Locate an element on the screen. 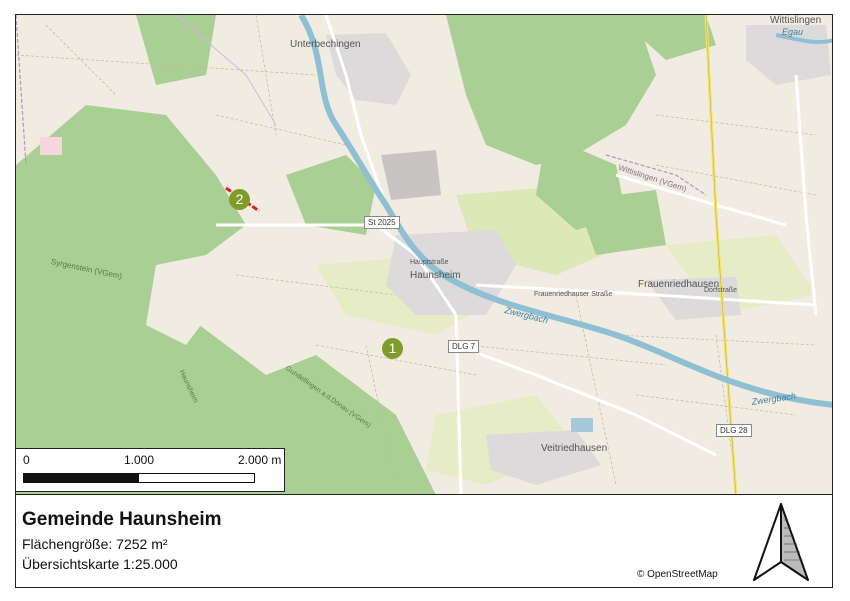  scale-tick-1000: 1.000 is located at coordinates (139, 460).